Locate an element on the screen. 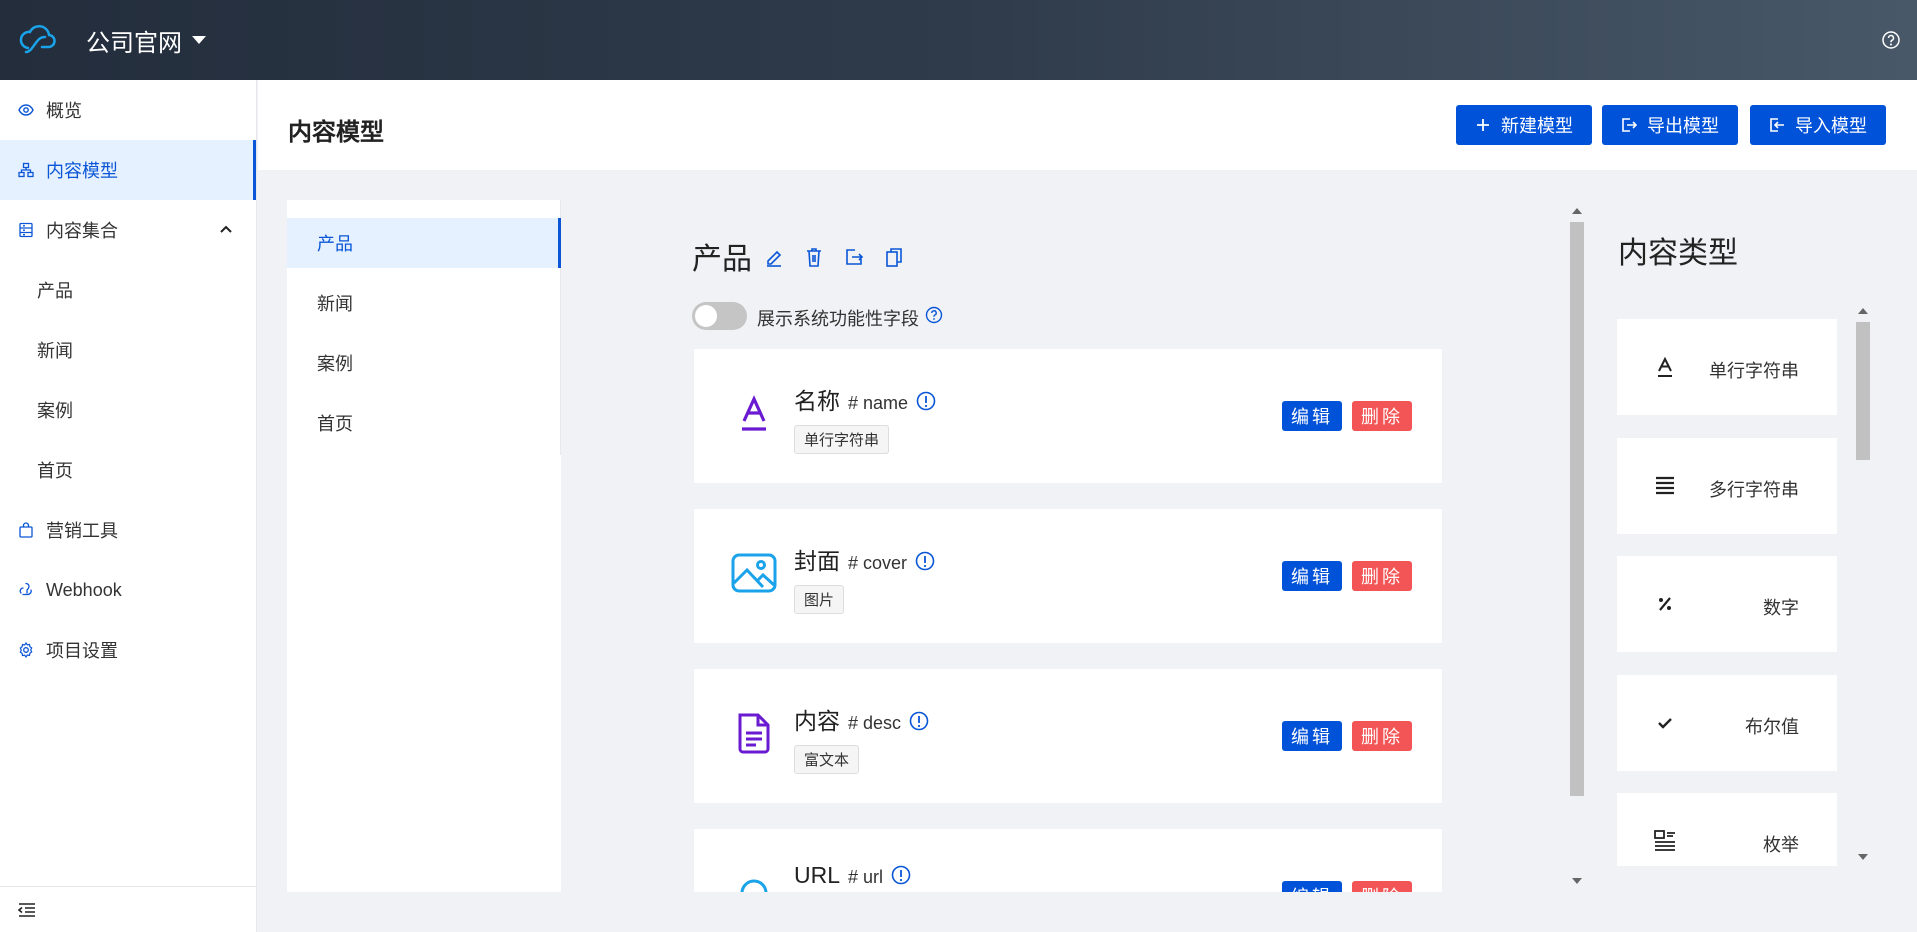 This screenshot has height=932, width=1917. export-model-label: 导出模型 is located at coordinates (1683, 126).